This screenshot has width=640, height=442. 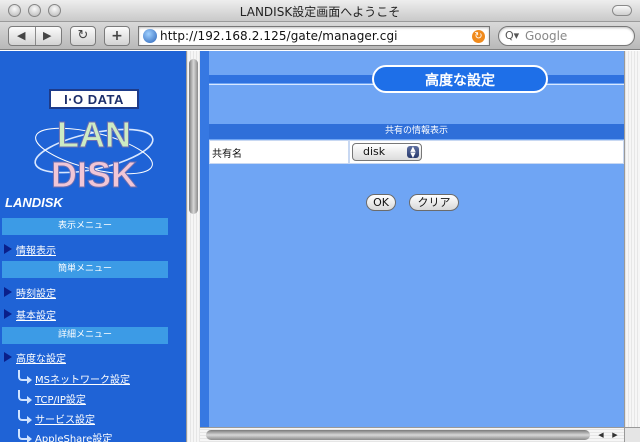 I want to click on io-data-logo: I·O DATA, so click(x=94, y=99).